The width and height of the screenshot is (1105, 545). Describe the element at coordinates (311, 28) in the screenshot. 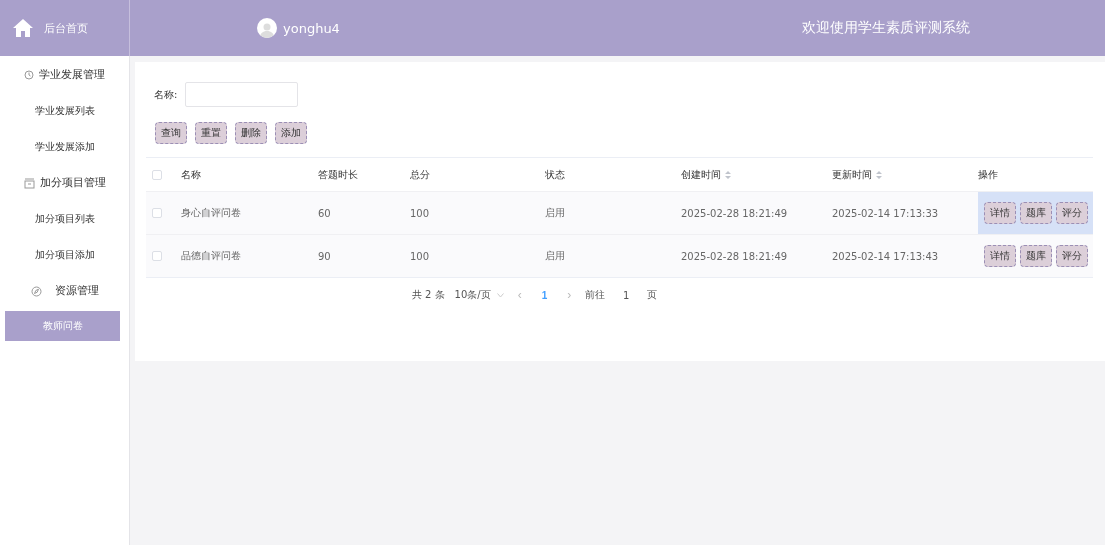

I see `username: yonghu4` at that location.